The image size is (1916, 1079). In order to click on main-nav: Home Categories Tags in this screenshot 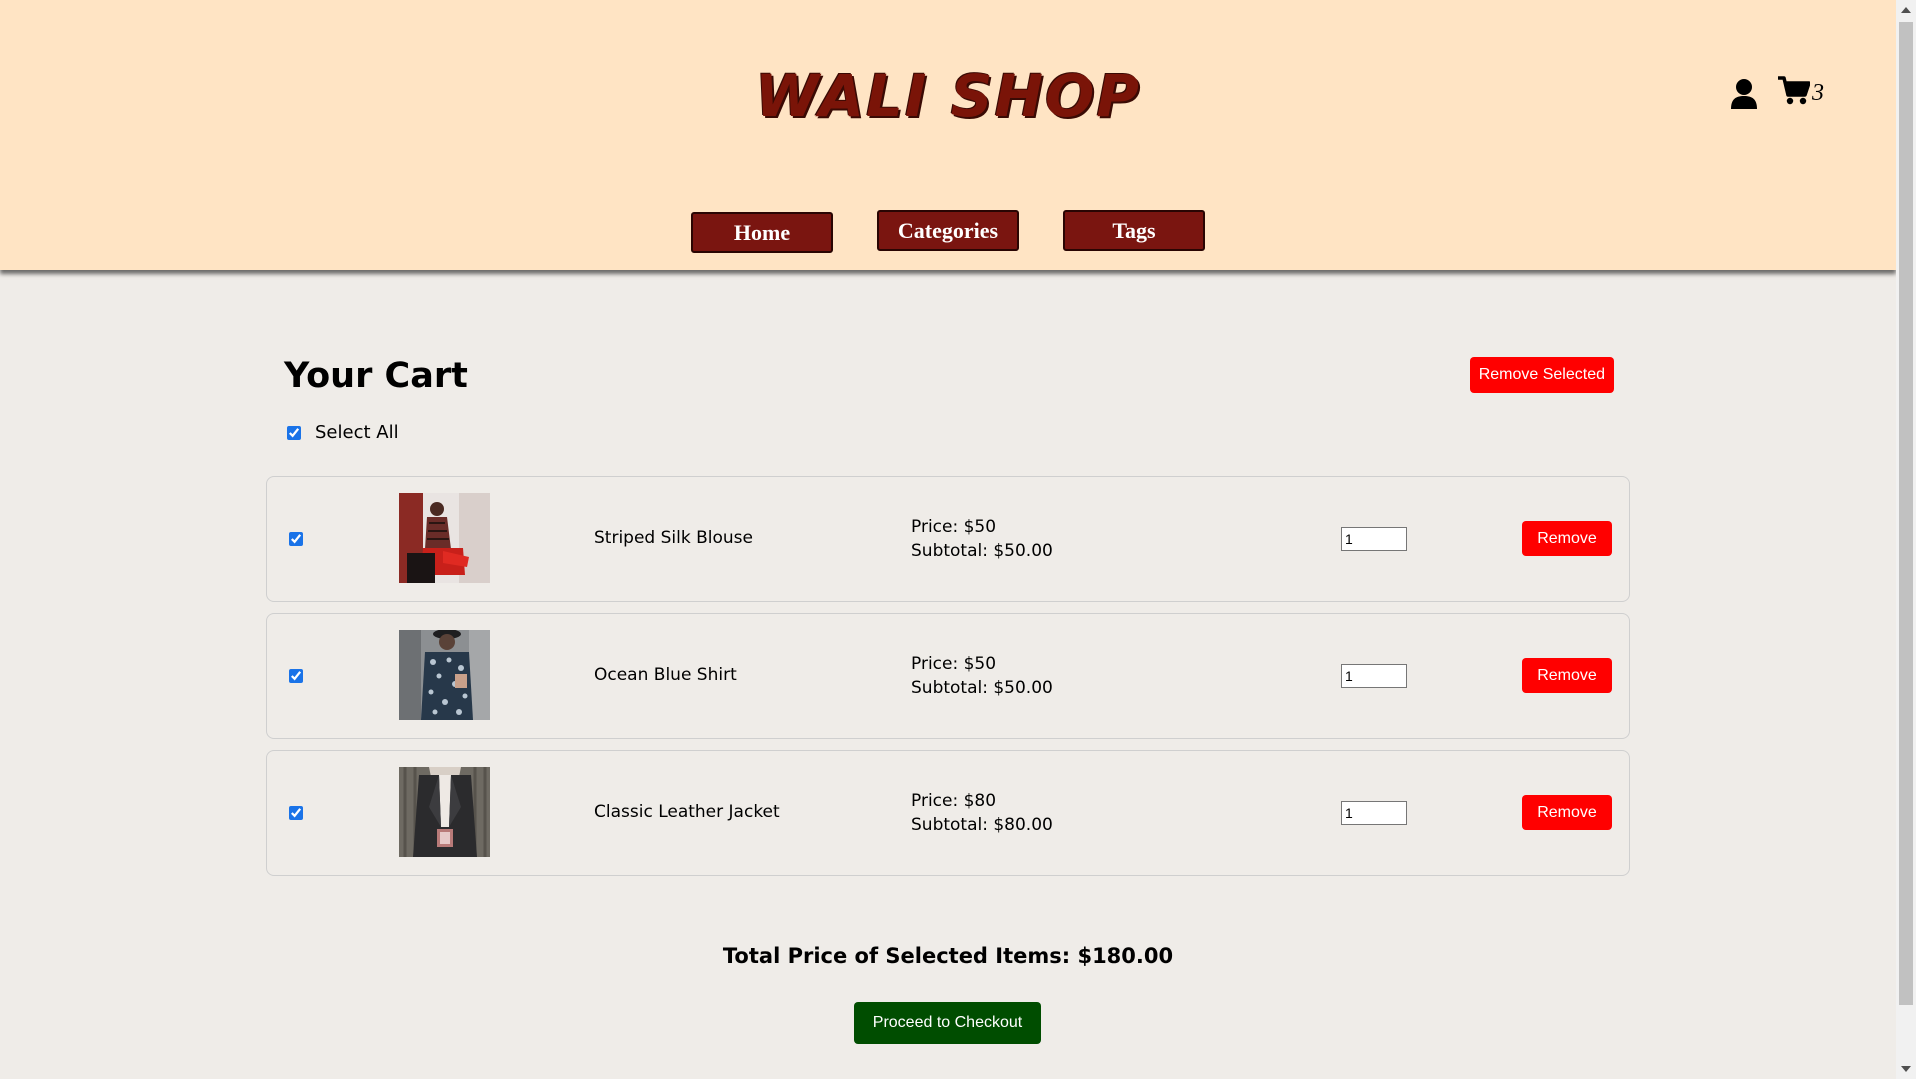, I will do `click(948, 231)`.